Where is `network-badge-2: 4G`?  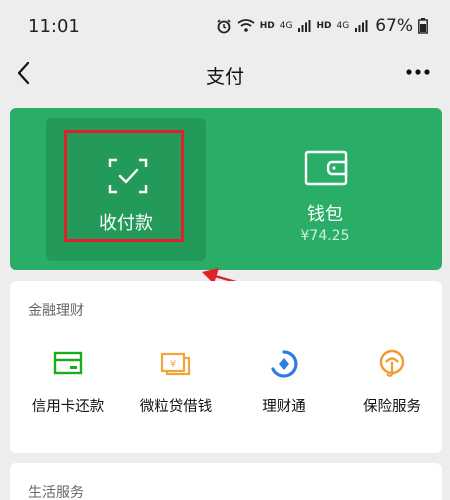 network-badge-2: 4G is located at coordinates (343, 26).